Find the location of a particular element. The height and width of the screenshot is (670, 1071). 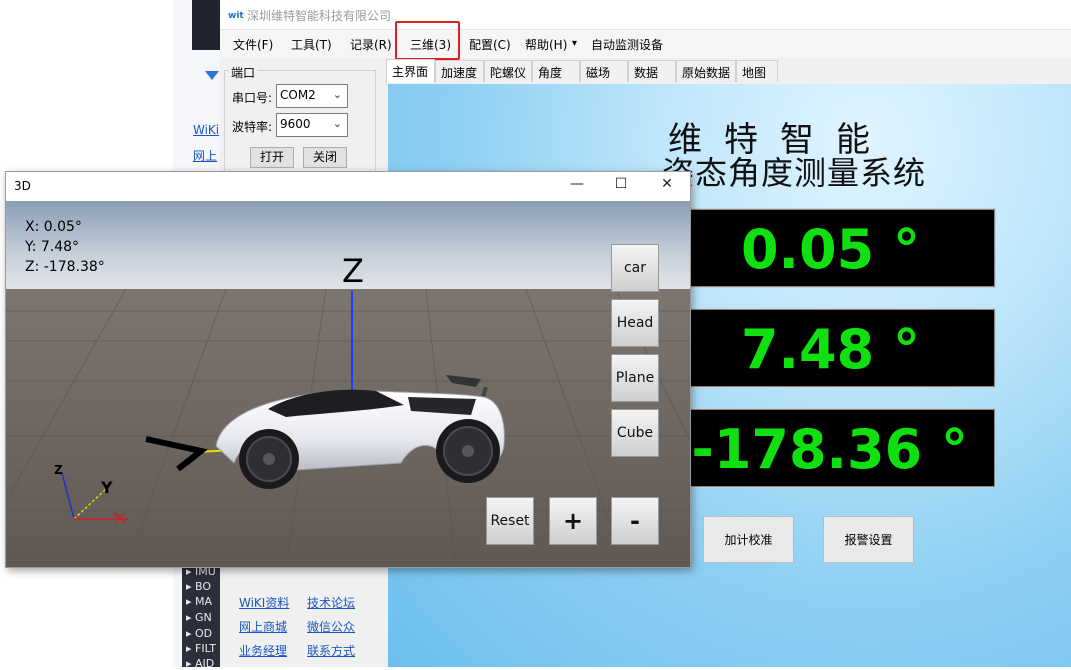

tree-item-filt: ▸ FILT is located at coordinates (201, 648).